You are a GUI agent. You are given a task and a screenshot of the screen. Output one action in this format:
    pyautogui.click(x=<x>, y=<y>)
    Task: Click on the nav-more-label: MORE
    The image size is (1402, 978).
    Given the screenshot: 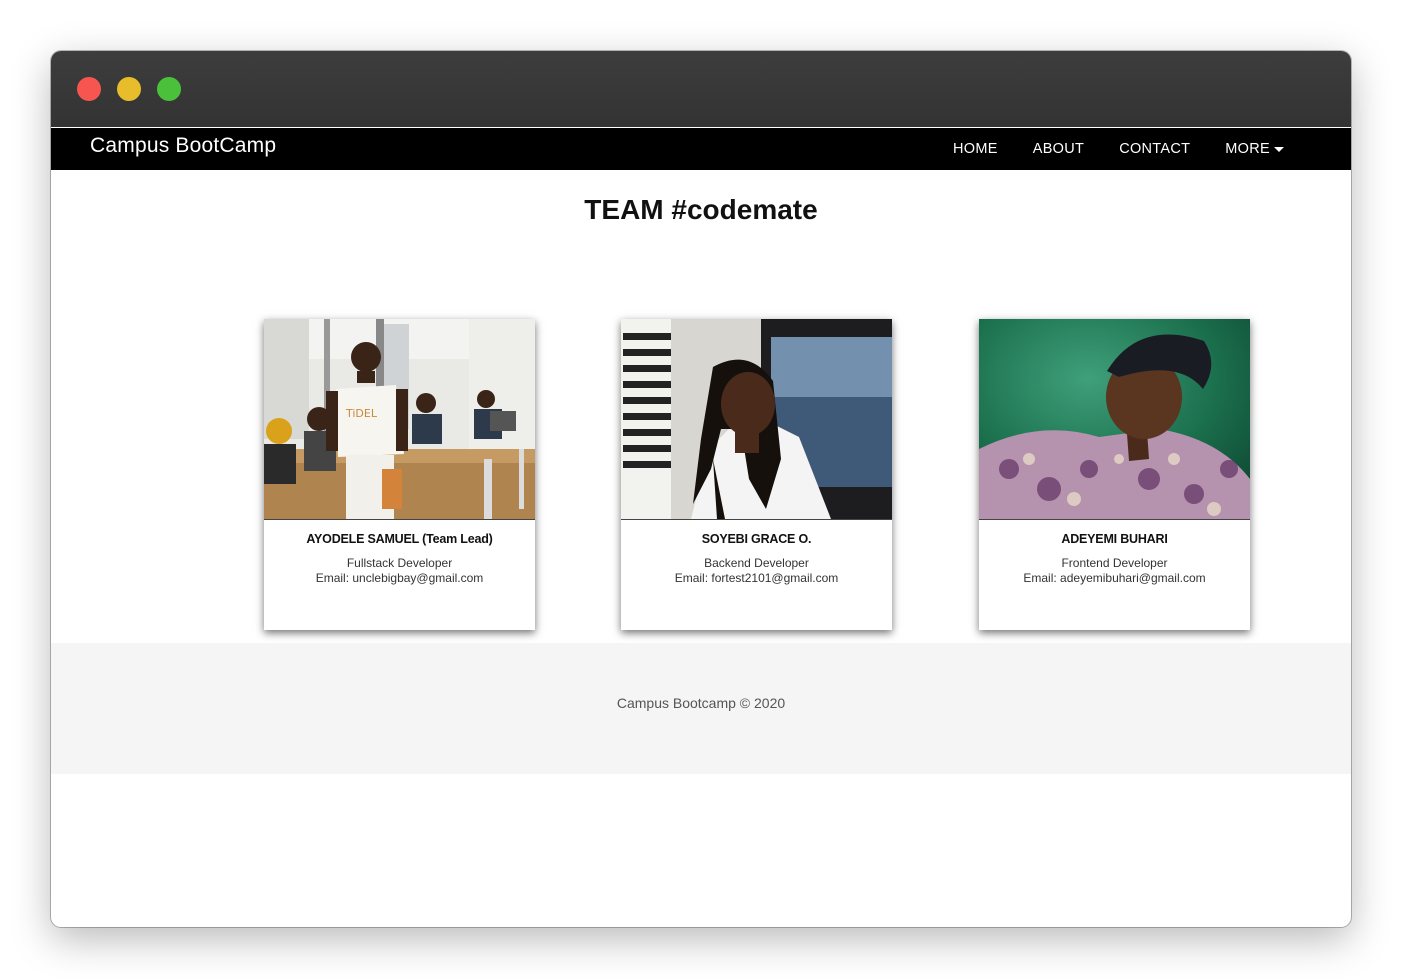 What is the action you would take?
    pyautogui.click(x=1247, y=149)
    